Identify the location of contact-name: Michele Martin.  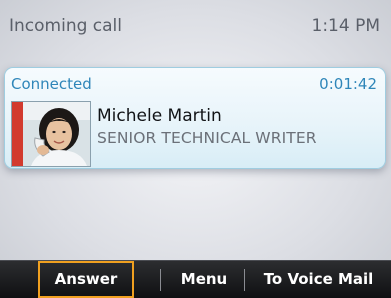
(159, 116).